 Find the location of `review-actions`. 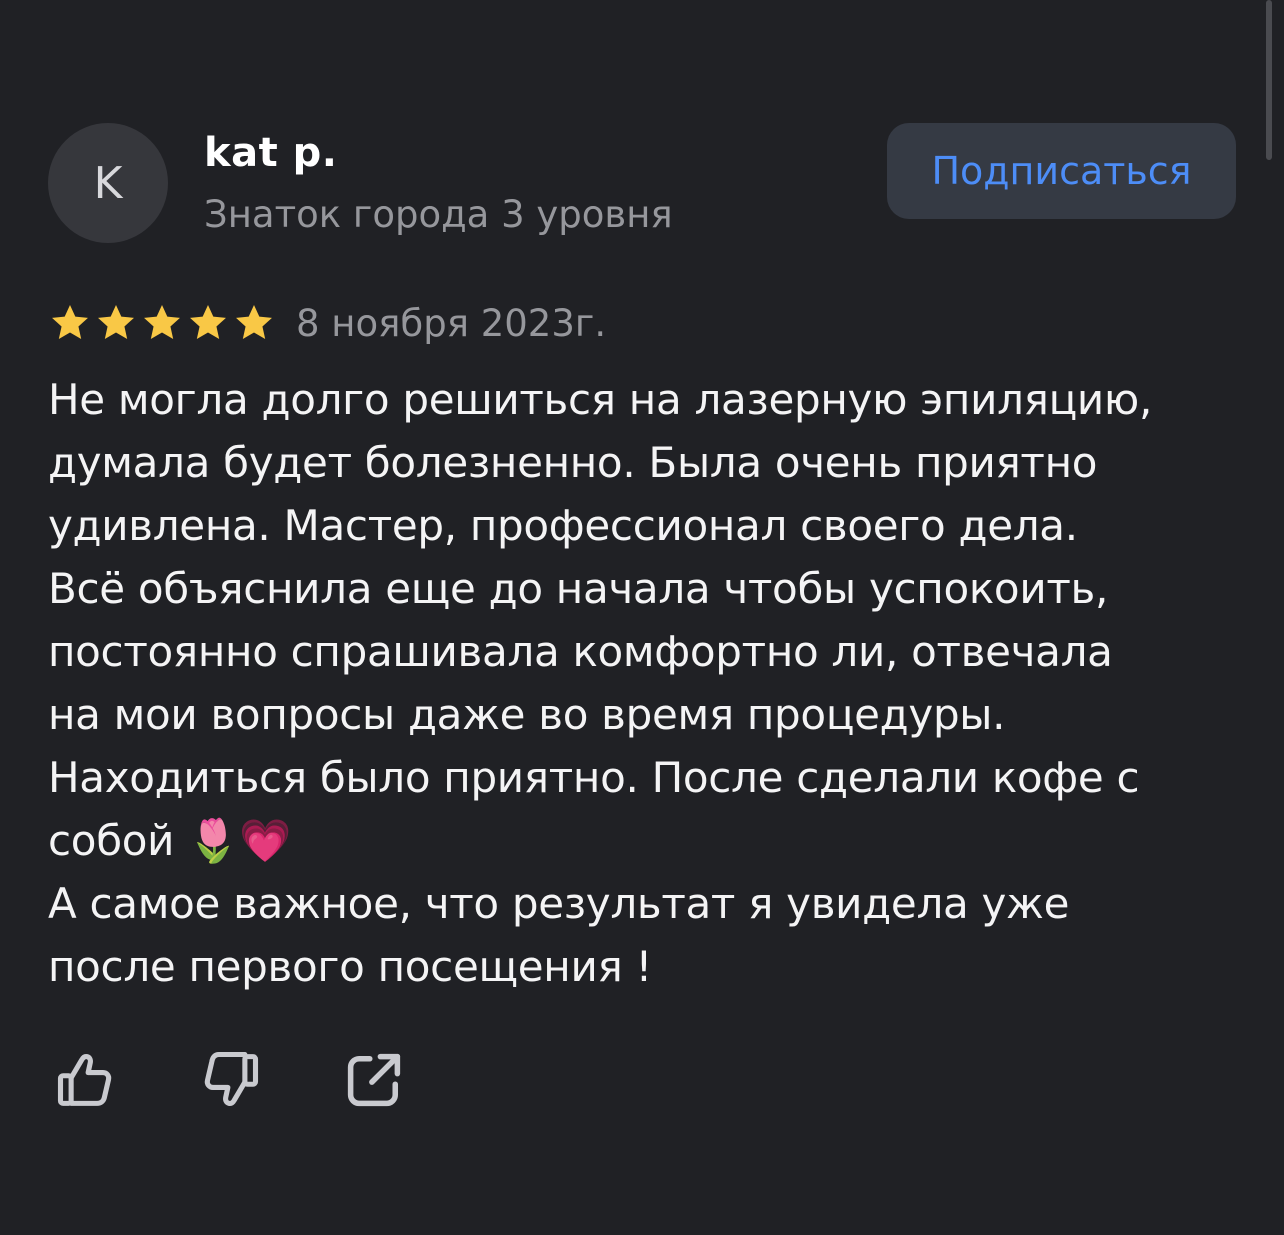

review-actions is located at coordinates (266, 1080).